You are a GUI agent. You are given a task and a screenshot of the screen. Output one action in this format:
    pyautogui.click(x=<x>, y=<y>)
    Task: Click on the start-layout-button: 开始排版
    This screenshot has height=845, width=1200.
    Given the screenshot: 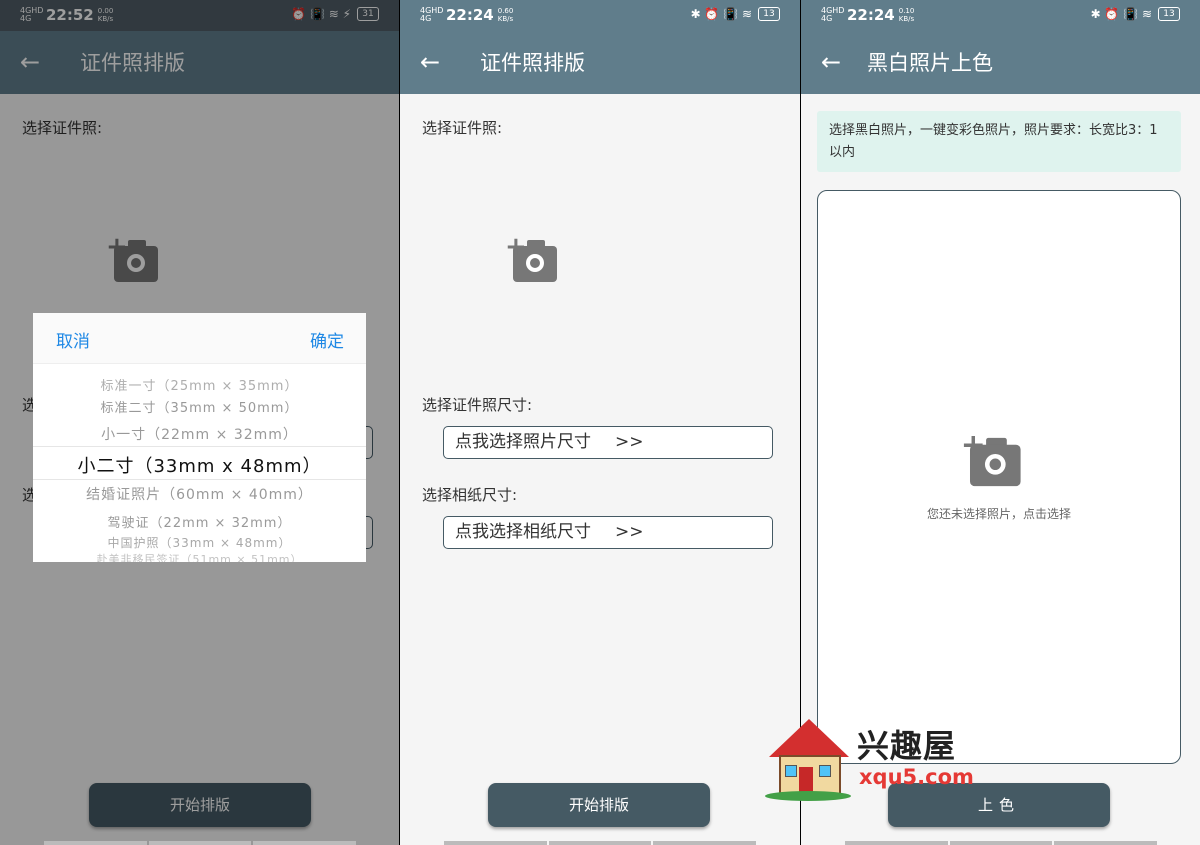 What is the action you would take?
    pyautogui.click(x=599, y=805)
    